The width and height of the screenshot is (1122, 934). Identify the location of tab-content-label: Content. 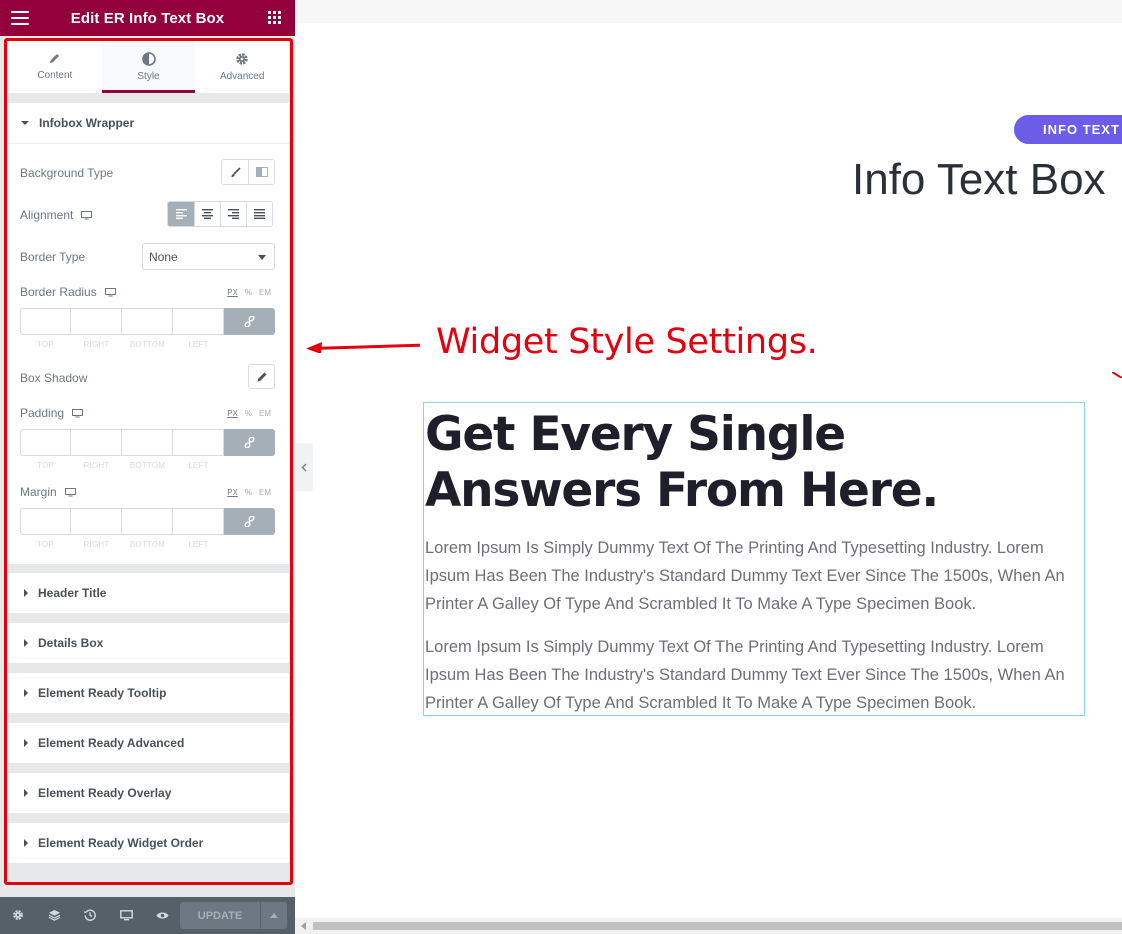
(55, 75).